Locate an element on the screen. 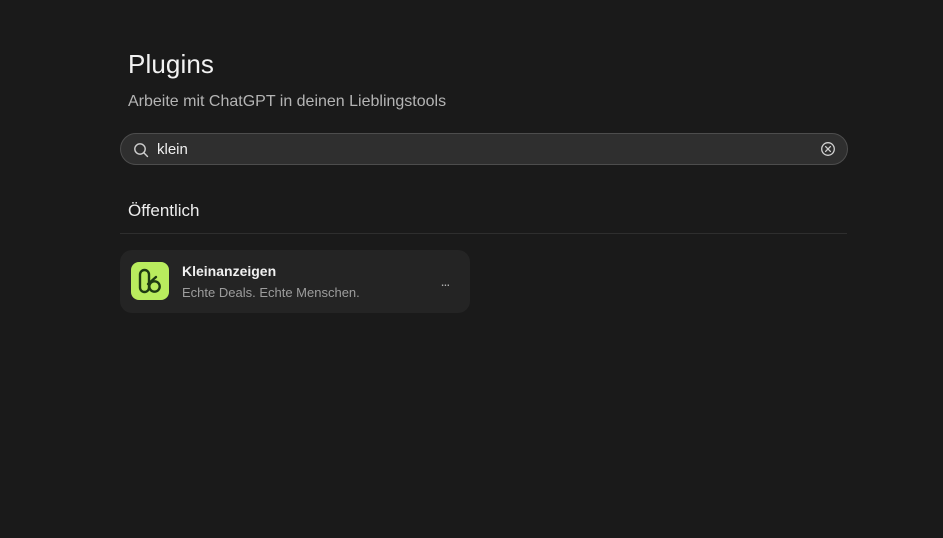  plugin-description: Echte Deals. Echte Menschen. is located at coordinates (271, 292).